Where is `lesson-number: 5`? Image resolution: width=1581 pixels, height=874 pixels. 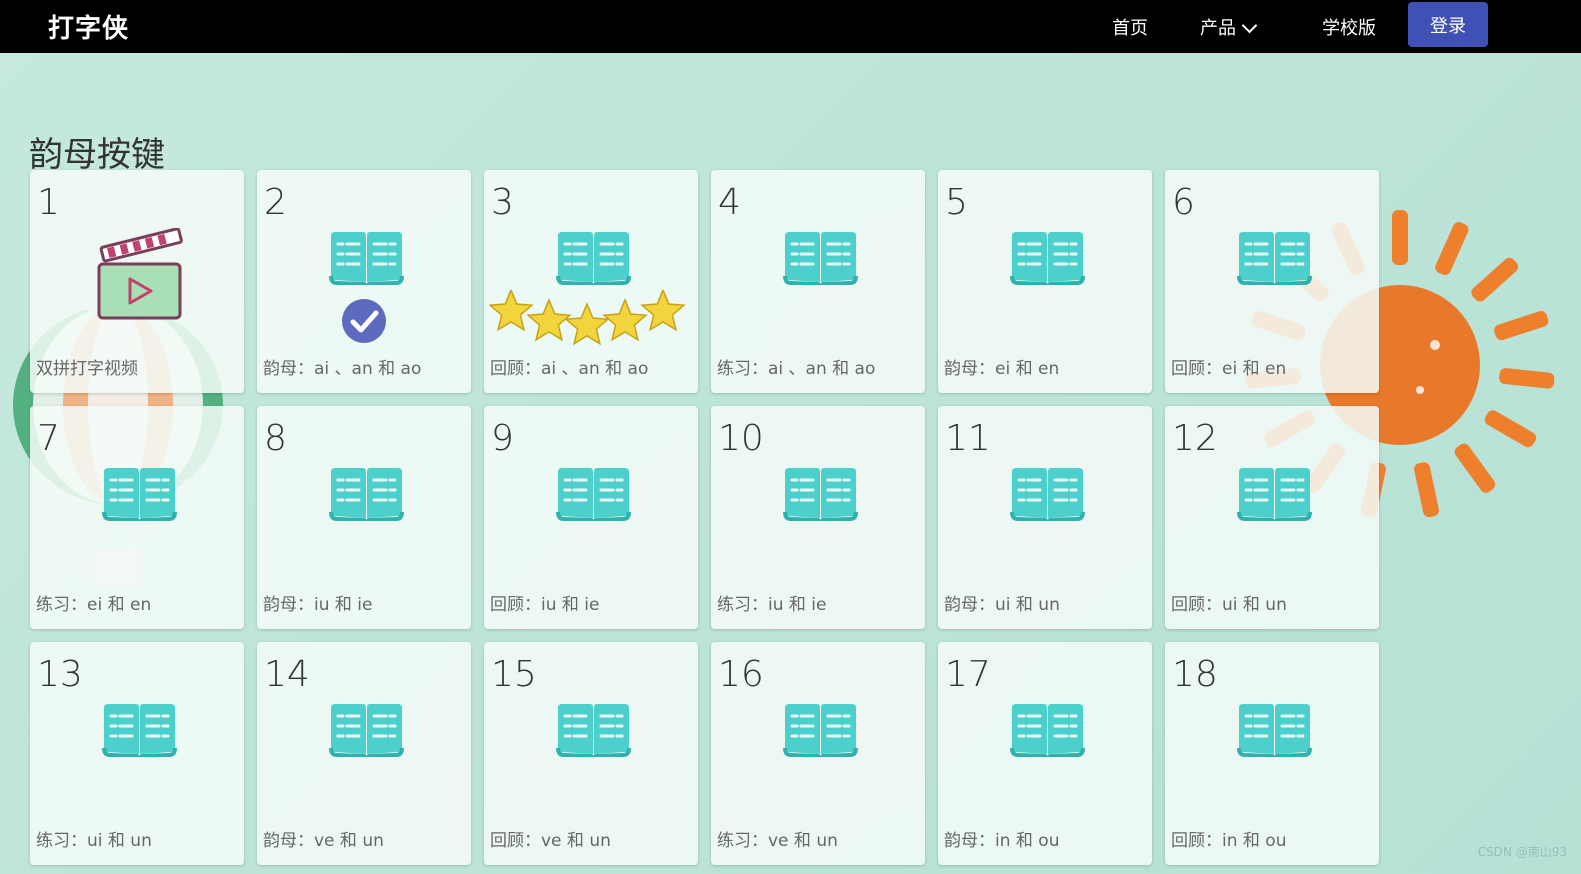 lesson-number: 5 is located at coordinates (956, 202).